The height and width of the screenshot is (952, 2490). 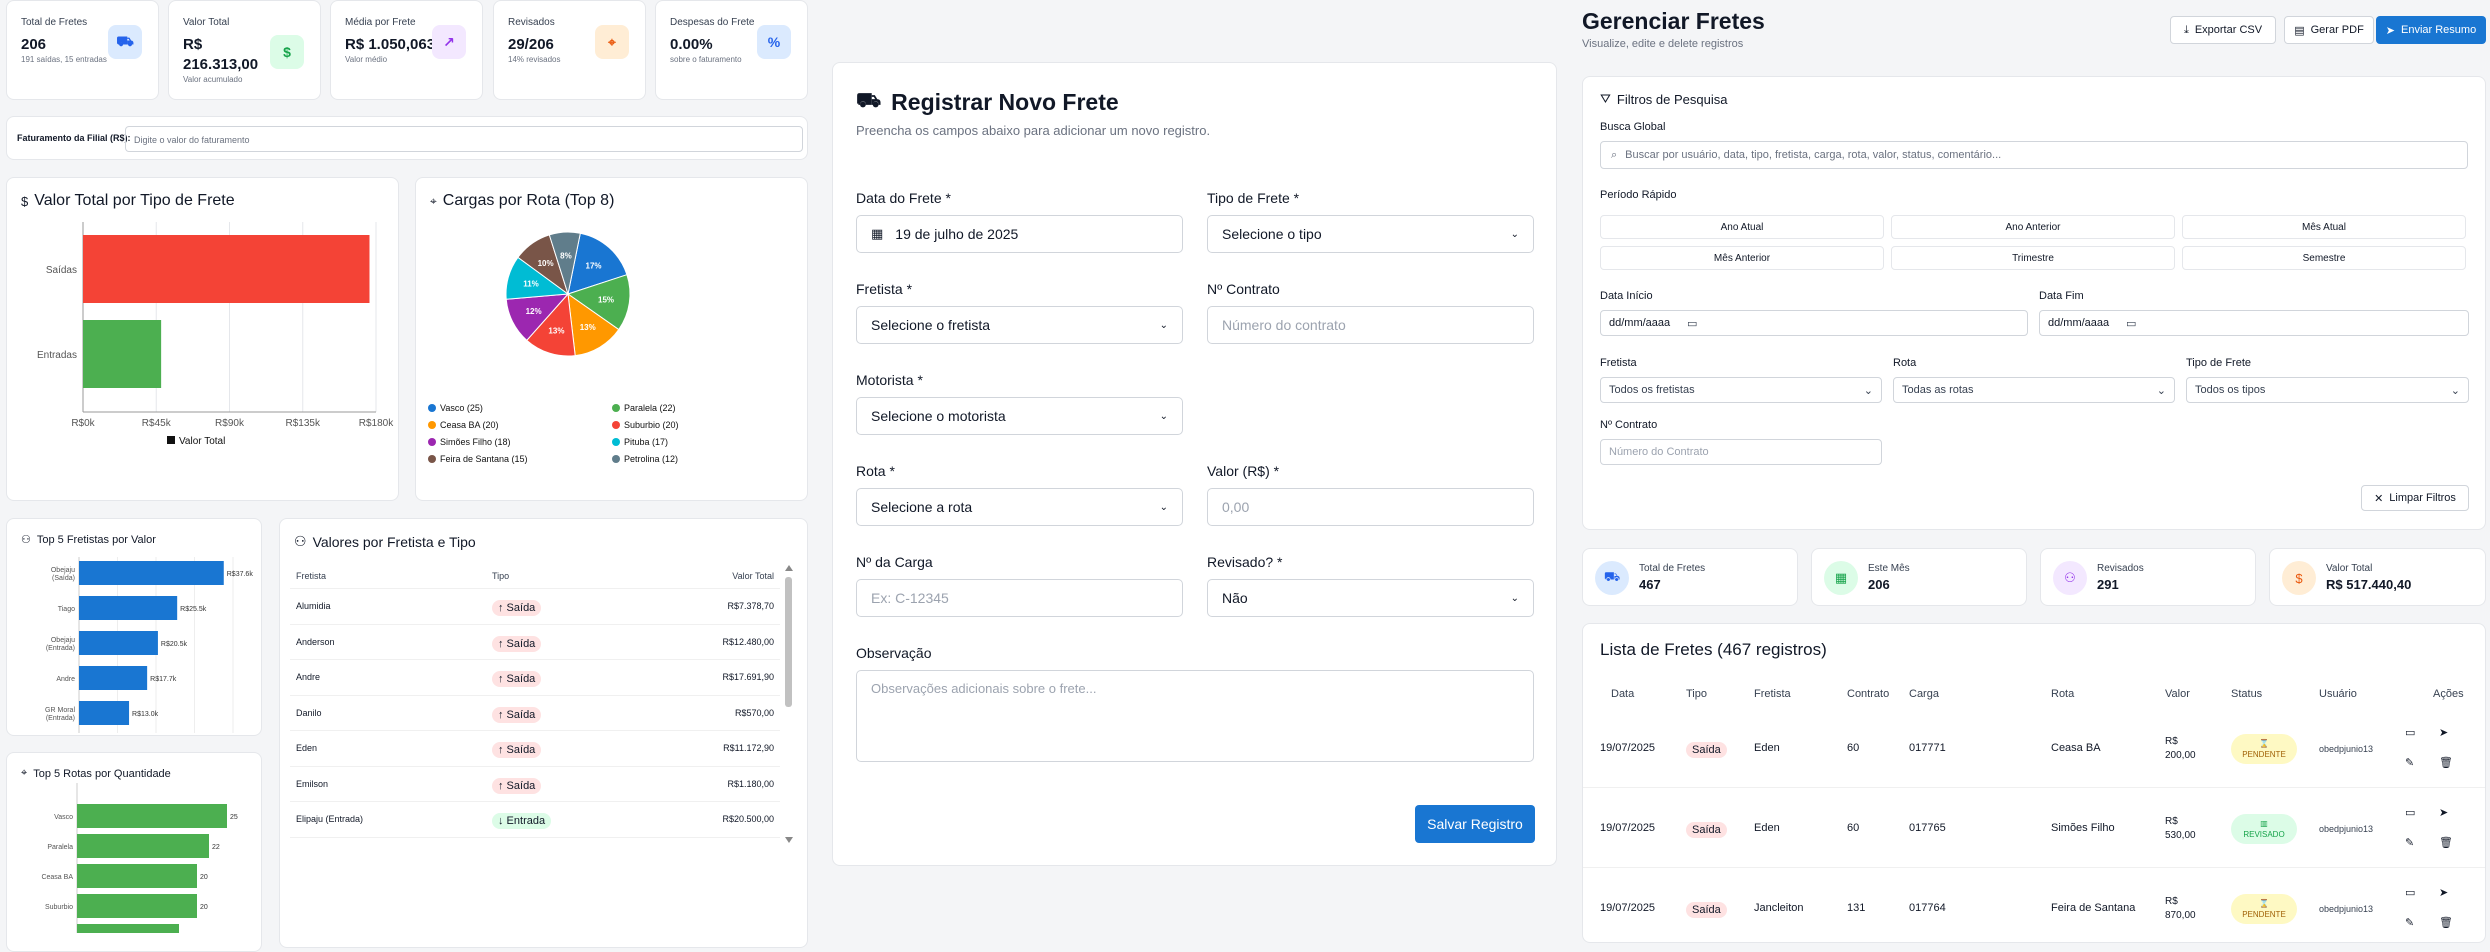 I want to click on slice-label: 11%, so click(x=531, y=284).